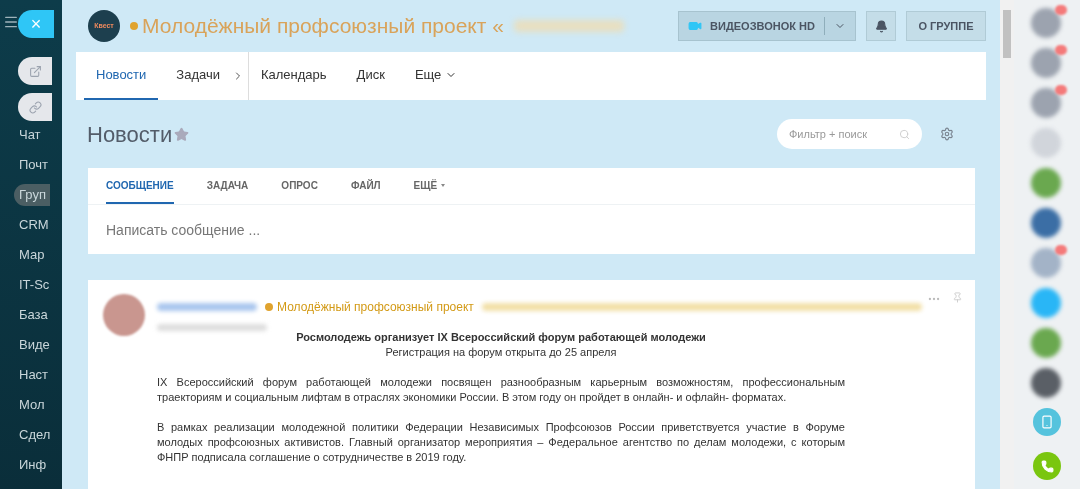  I want to click on group-title: Молодёжный профсоюзный проект «, so click(323, 26).